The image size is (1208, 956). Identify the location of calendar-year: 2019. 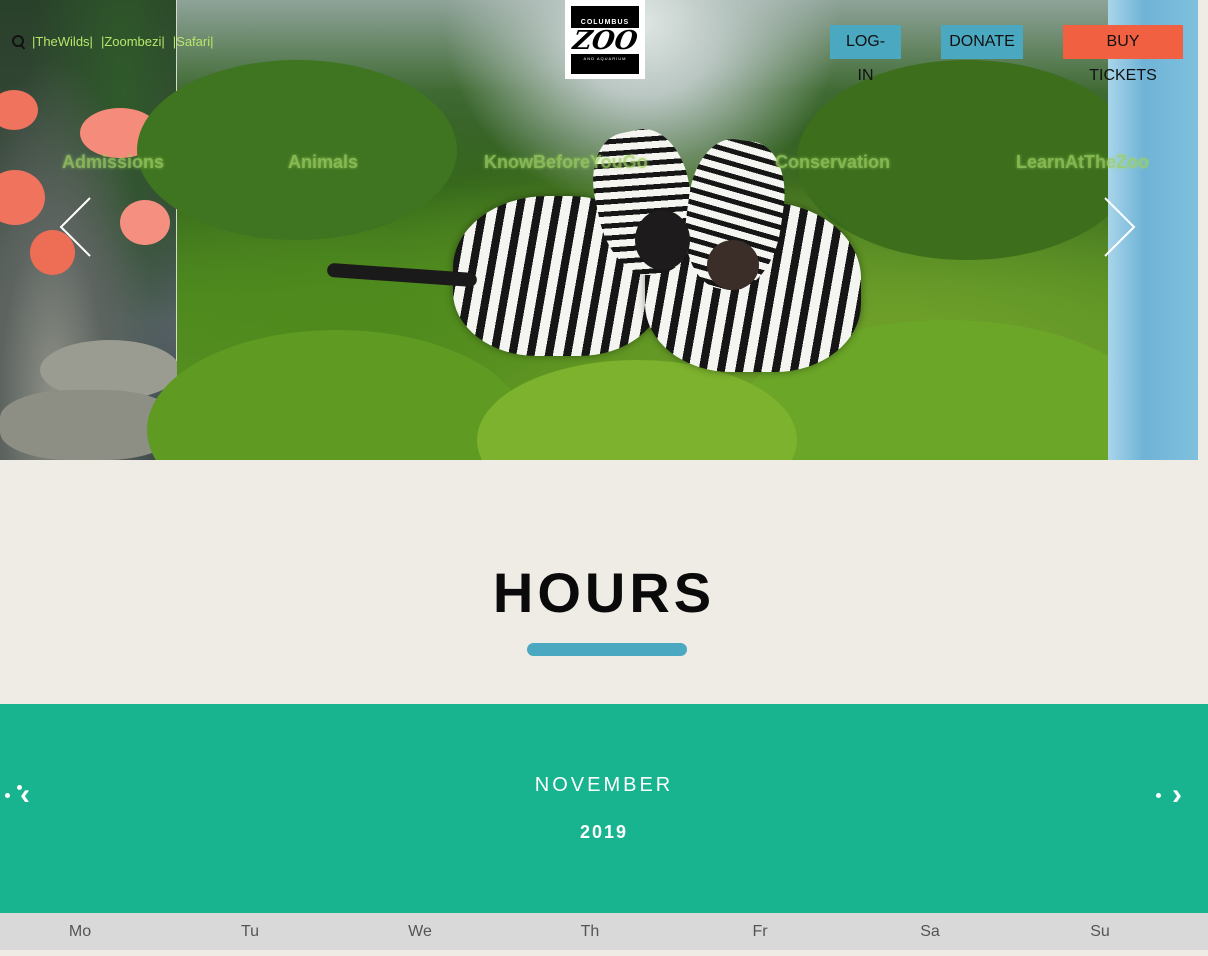
(604, 832).